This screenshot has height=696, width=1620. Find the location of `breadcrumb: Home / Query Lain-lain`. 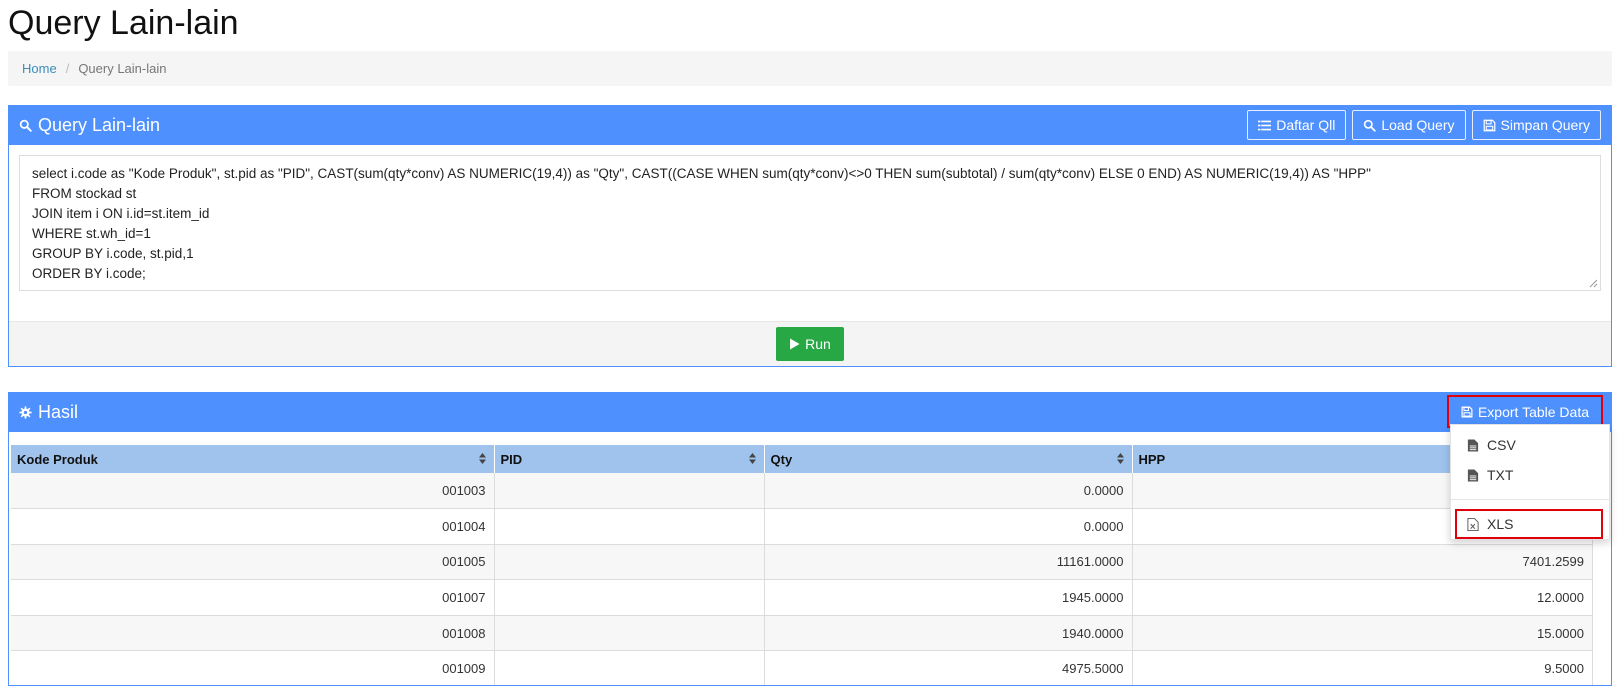

breadcrumb: Home / Query Lain-lain is located at coordinates (810, 68).